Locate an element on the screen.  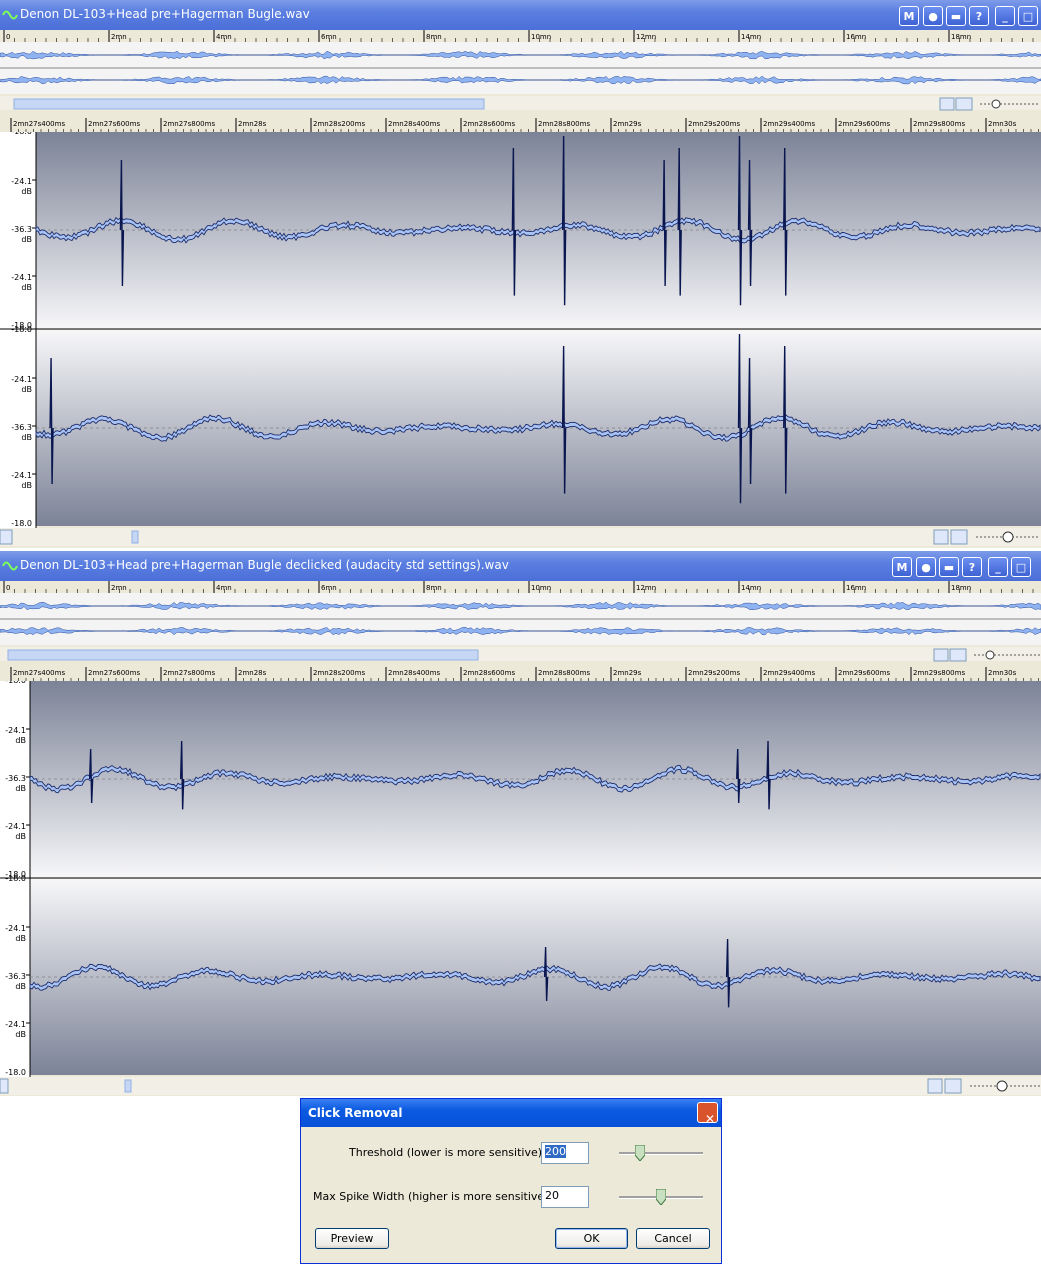
overview-tick-label: 10mn is located at coordinates (541, 37).